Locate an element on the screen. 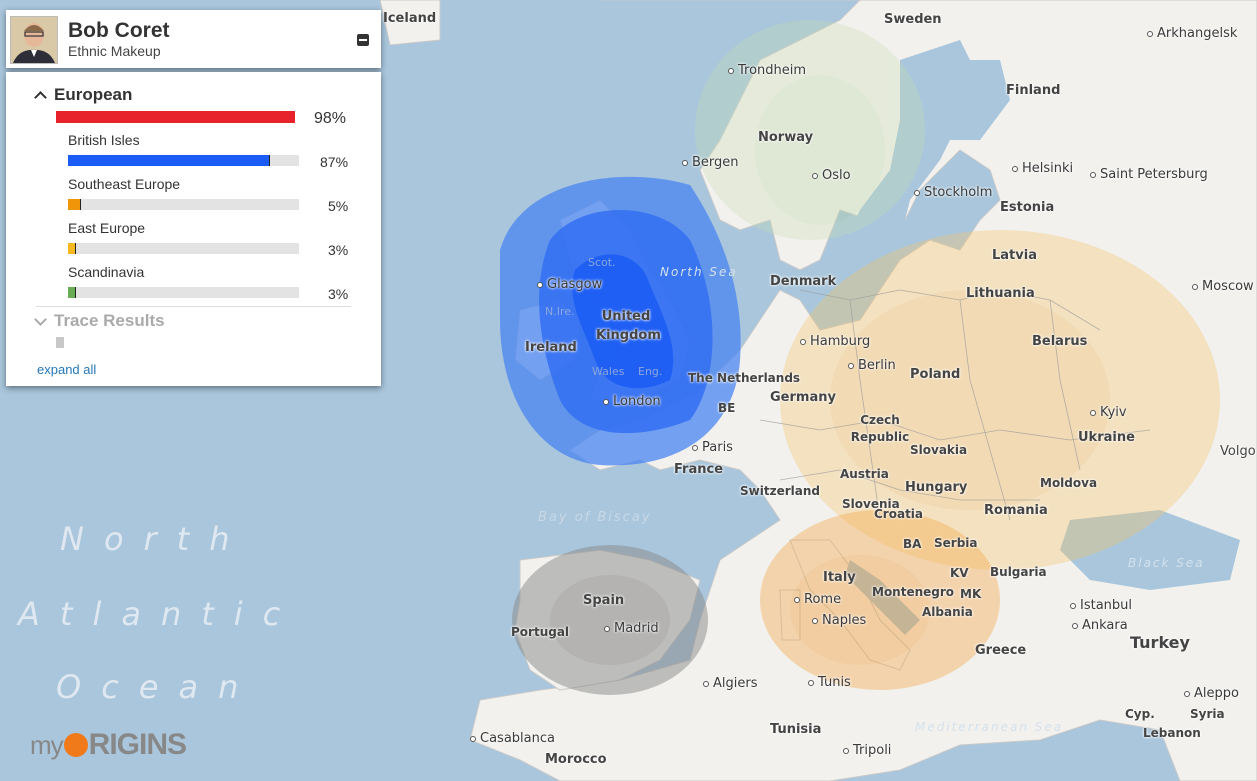 The image size is (1257, 781). profile-name: Bob Coret is located at coordinates (119, 30).